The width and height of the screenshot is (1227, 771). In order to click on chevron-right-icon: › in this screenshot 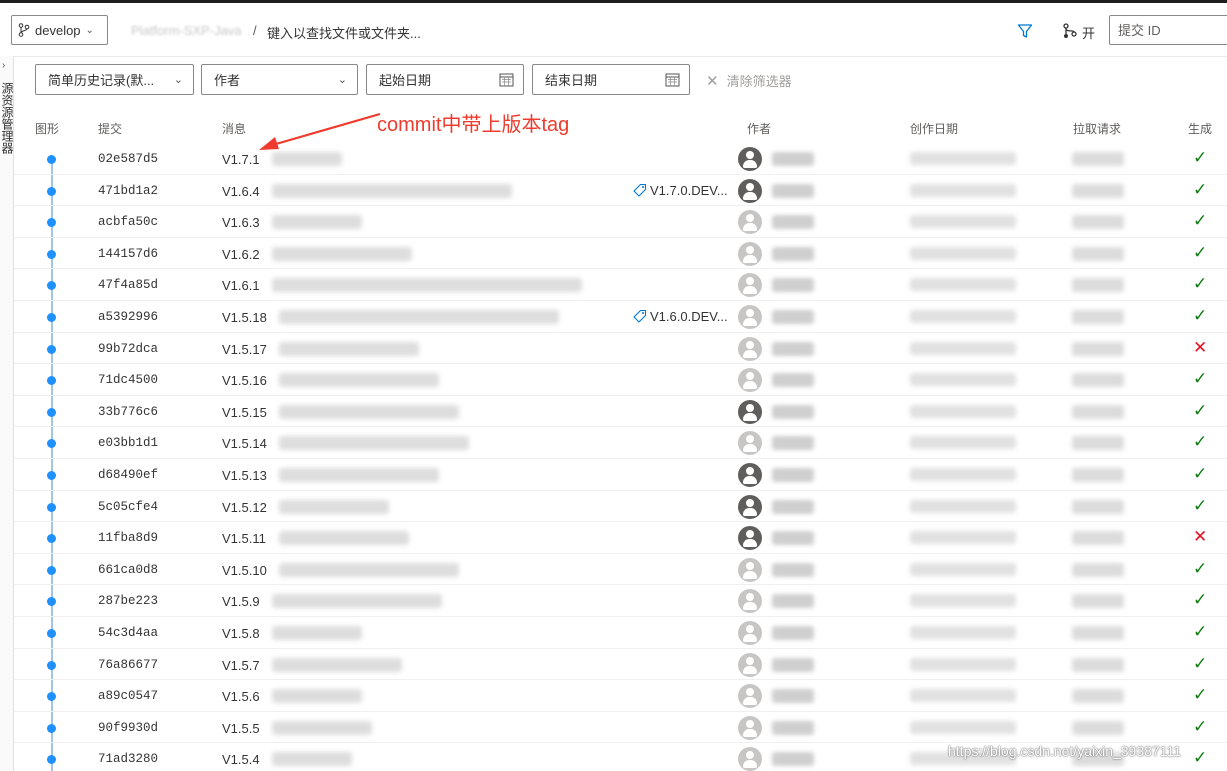, I will do `click(3, 65)`.